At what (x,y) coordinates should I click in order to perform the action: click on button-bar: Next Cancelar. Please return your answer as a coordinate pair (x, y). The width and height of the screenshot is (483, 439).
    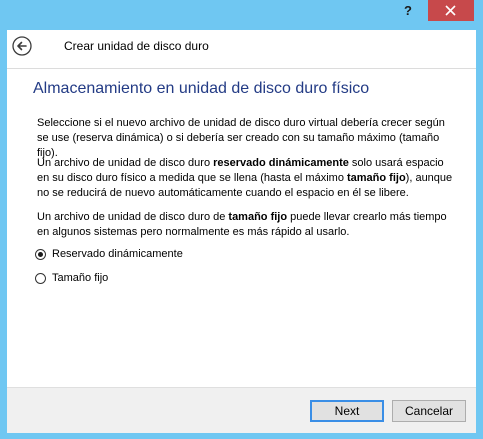
    Looking at the image, I should click on (241, 410).